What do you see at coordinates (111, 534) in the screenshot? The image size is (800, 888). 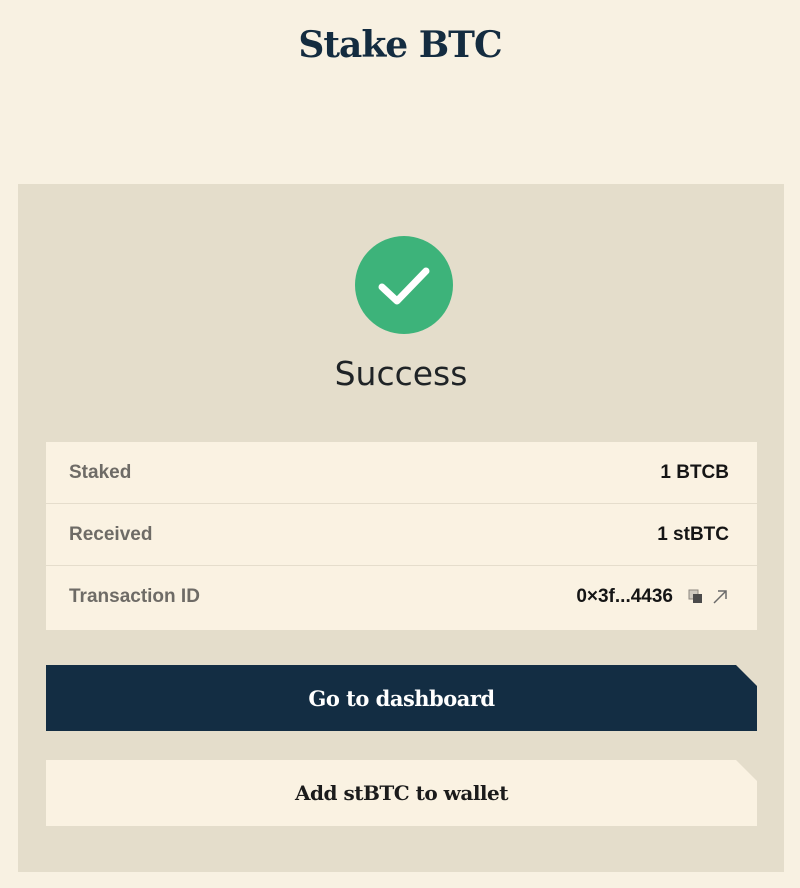 I see `received-label: Received` at bounding box center [111, 534].